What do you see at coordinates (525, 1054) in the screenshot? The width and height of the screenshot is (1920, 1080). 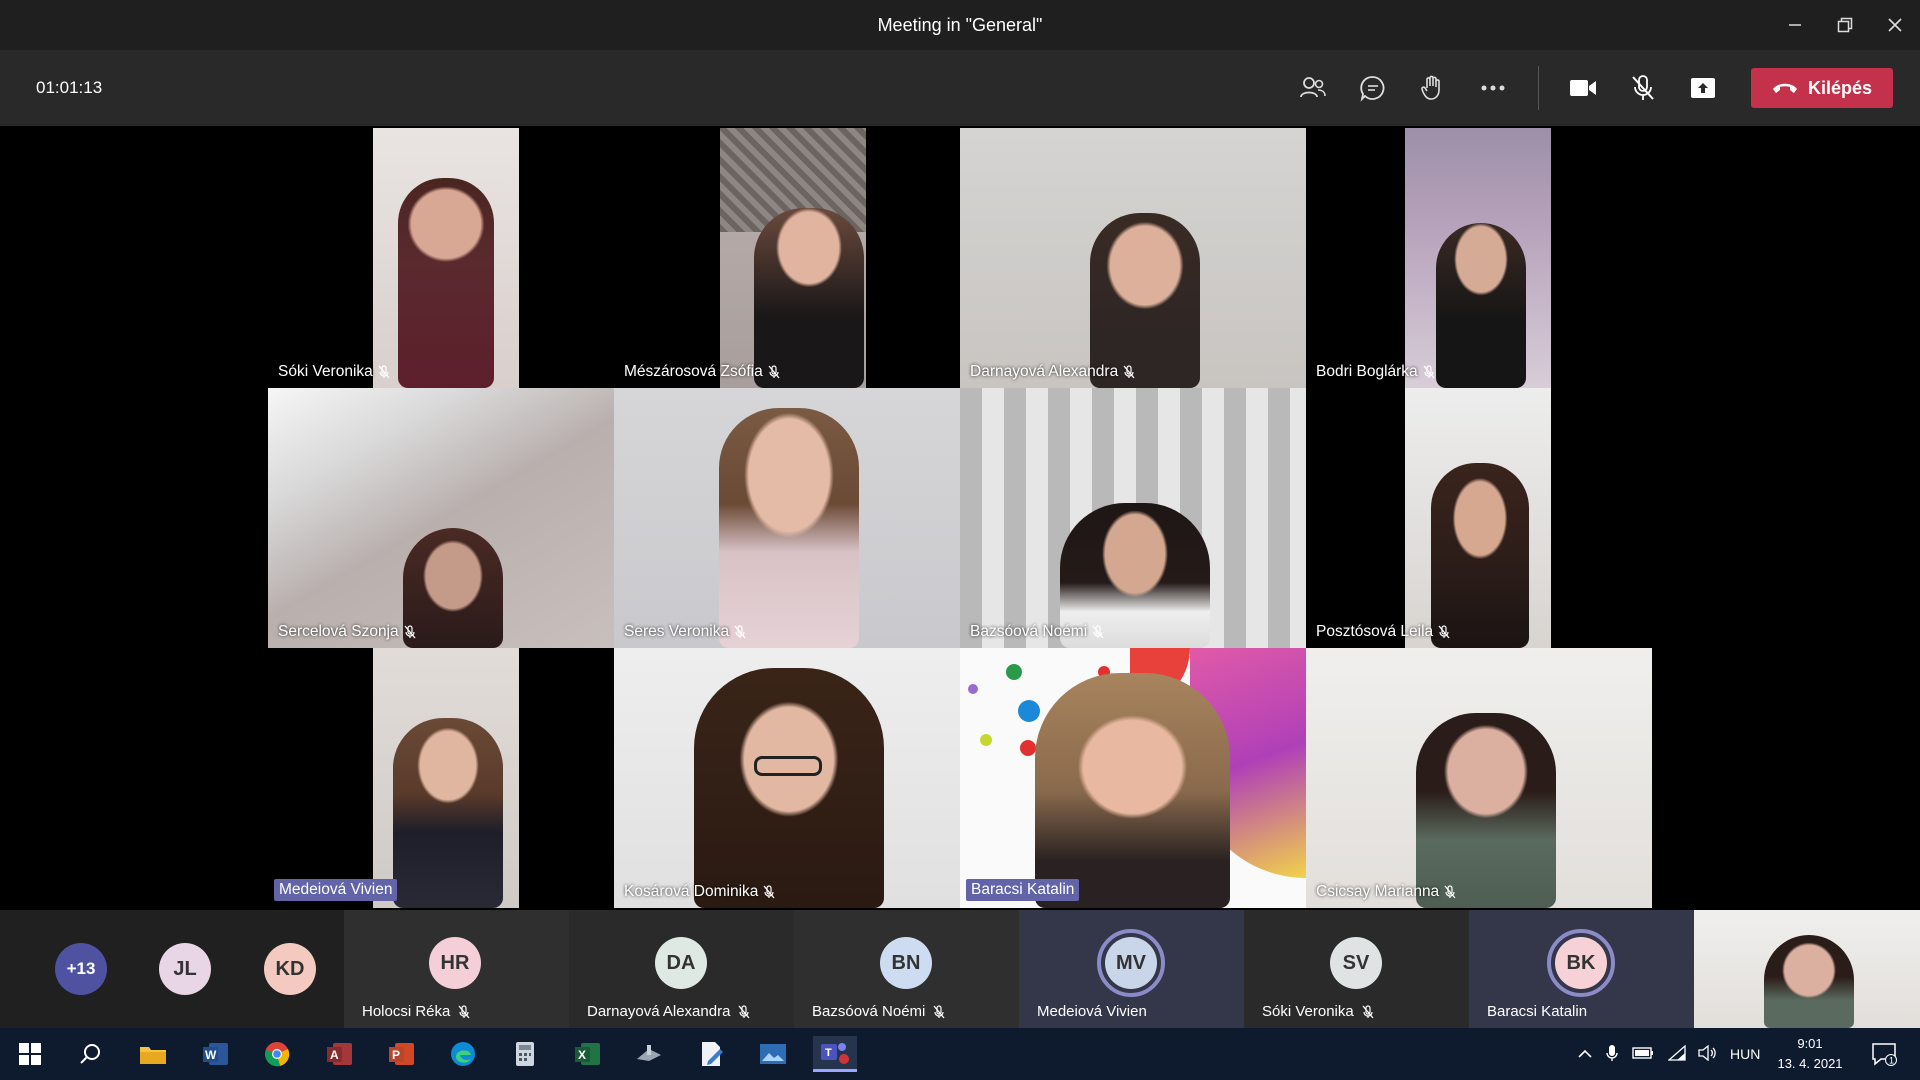 I see `calculator-icon` at bounding box center [525, 1054].